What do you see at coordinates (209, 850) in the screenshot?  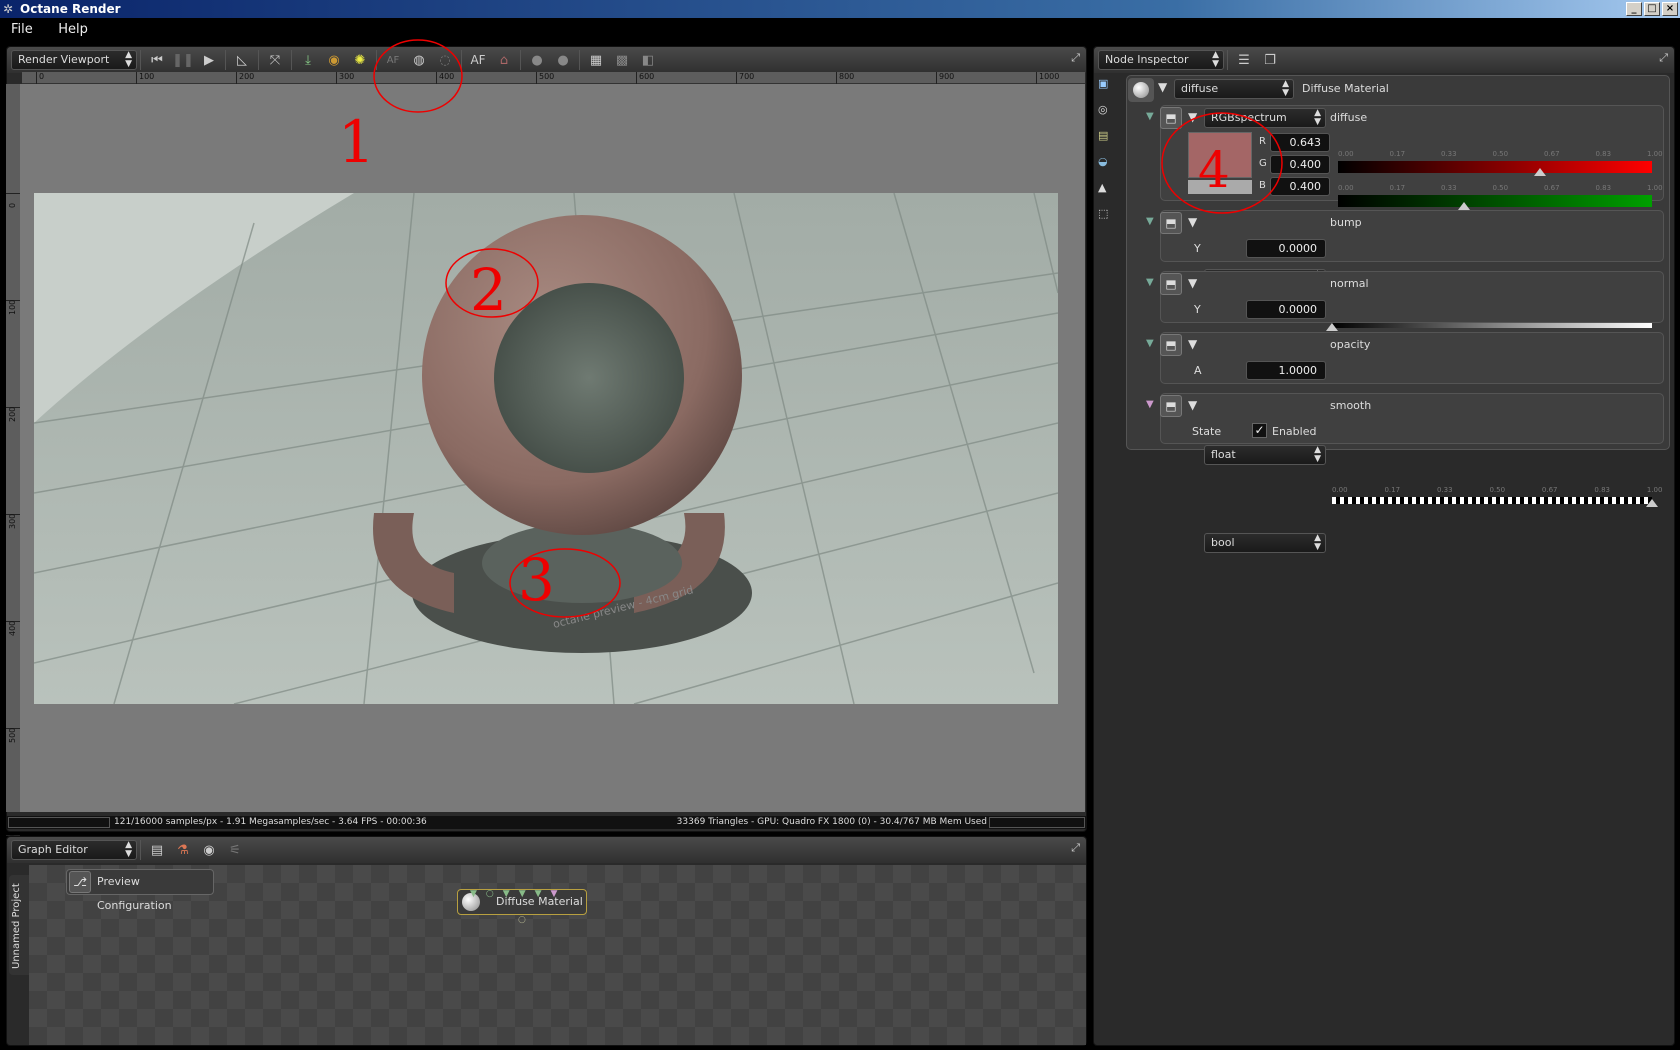 I see `node-icon: ◉` at bounding box center [209, 850].